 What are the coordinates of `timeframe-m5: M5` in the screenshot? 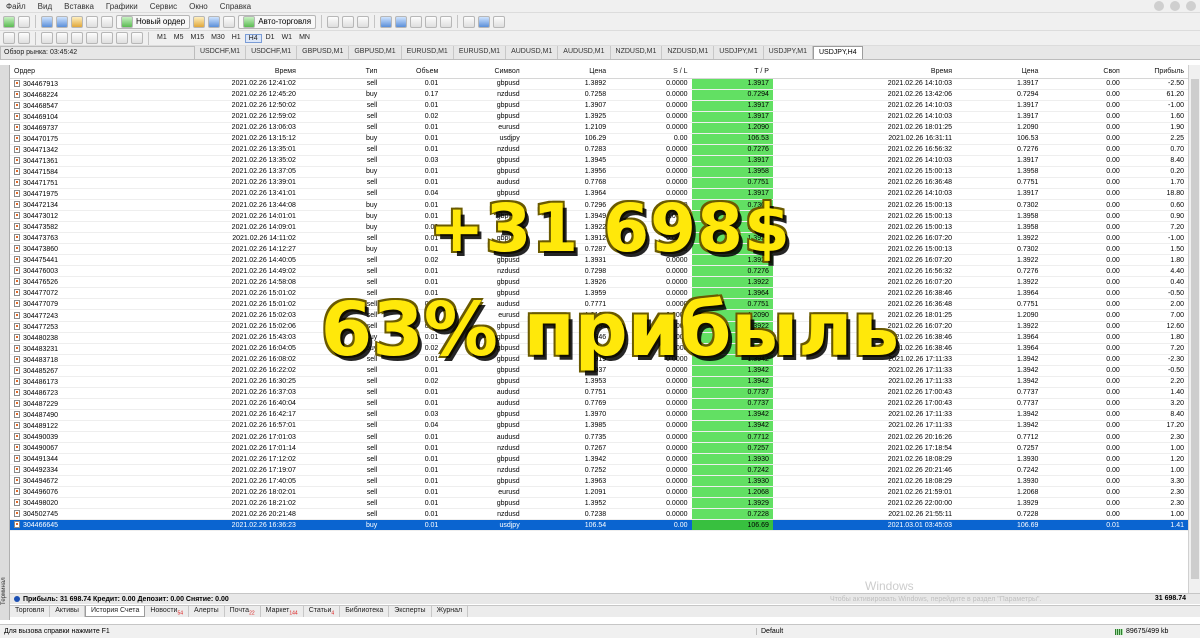 It's located at (179, 38).